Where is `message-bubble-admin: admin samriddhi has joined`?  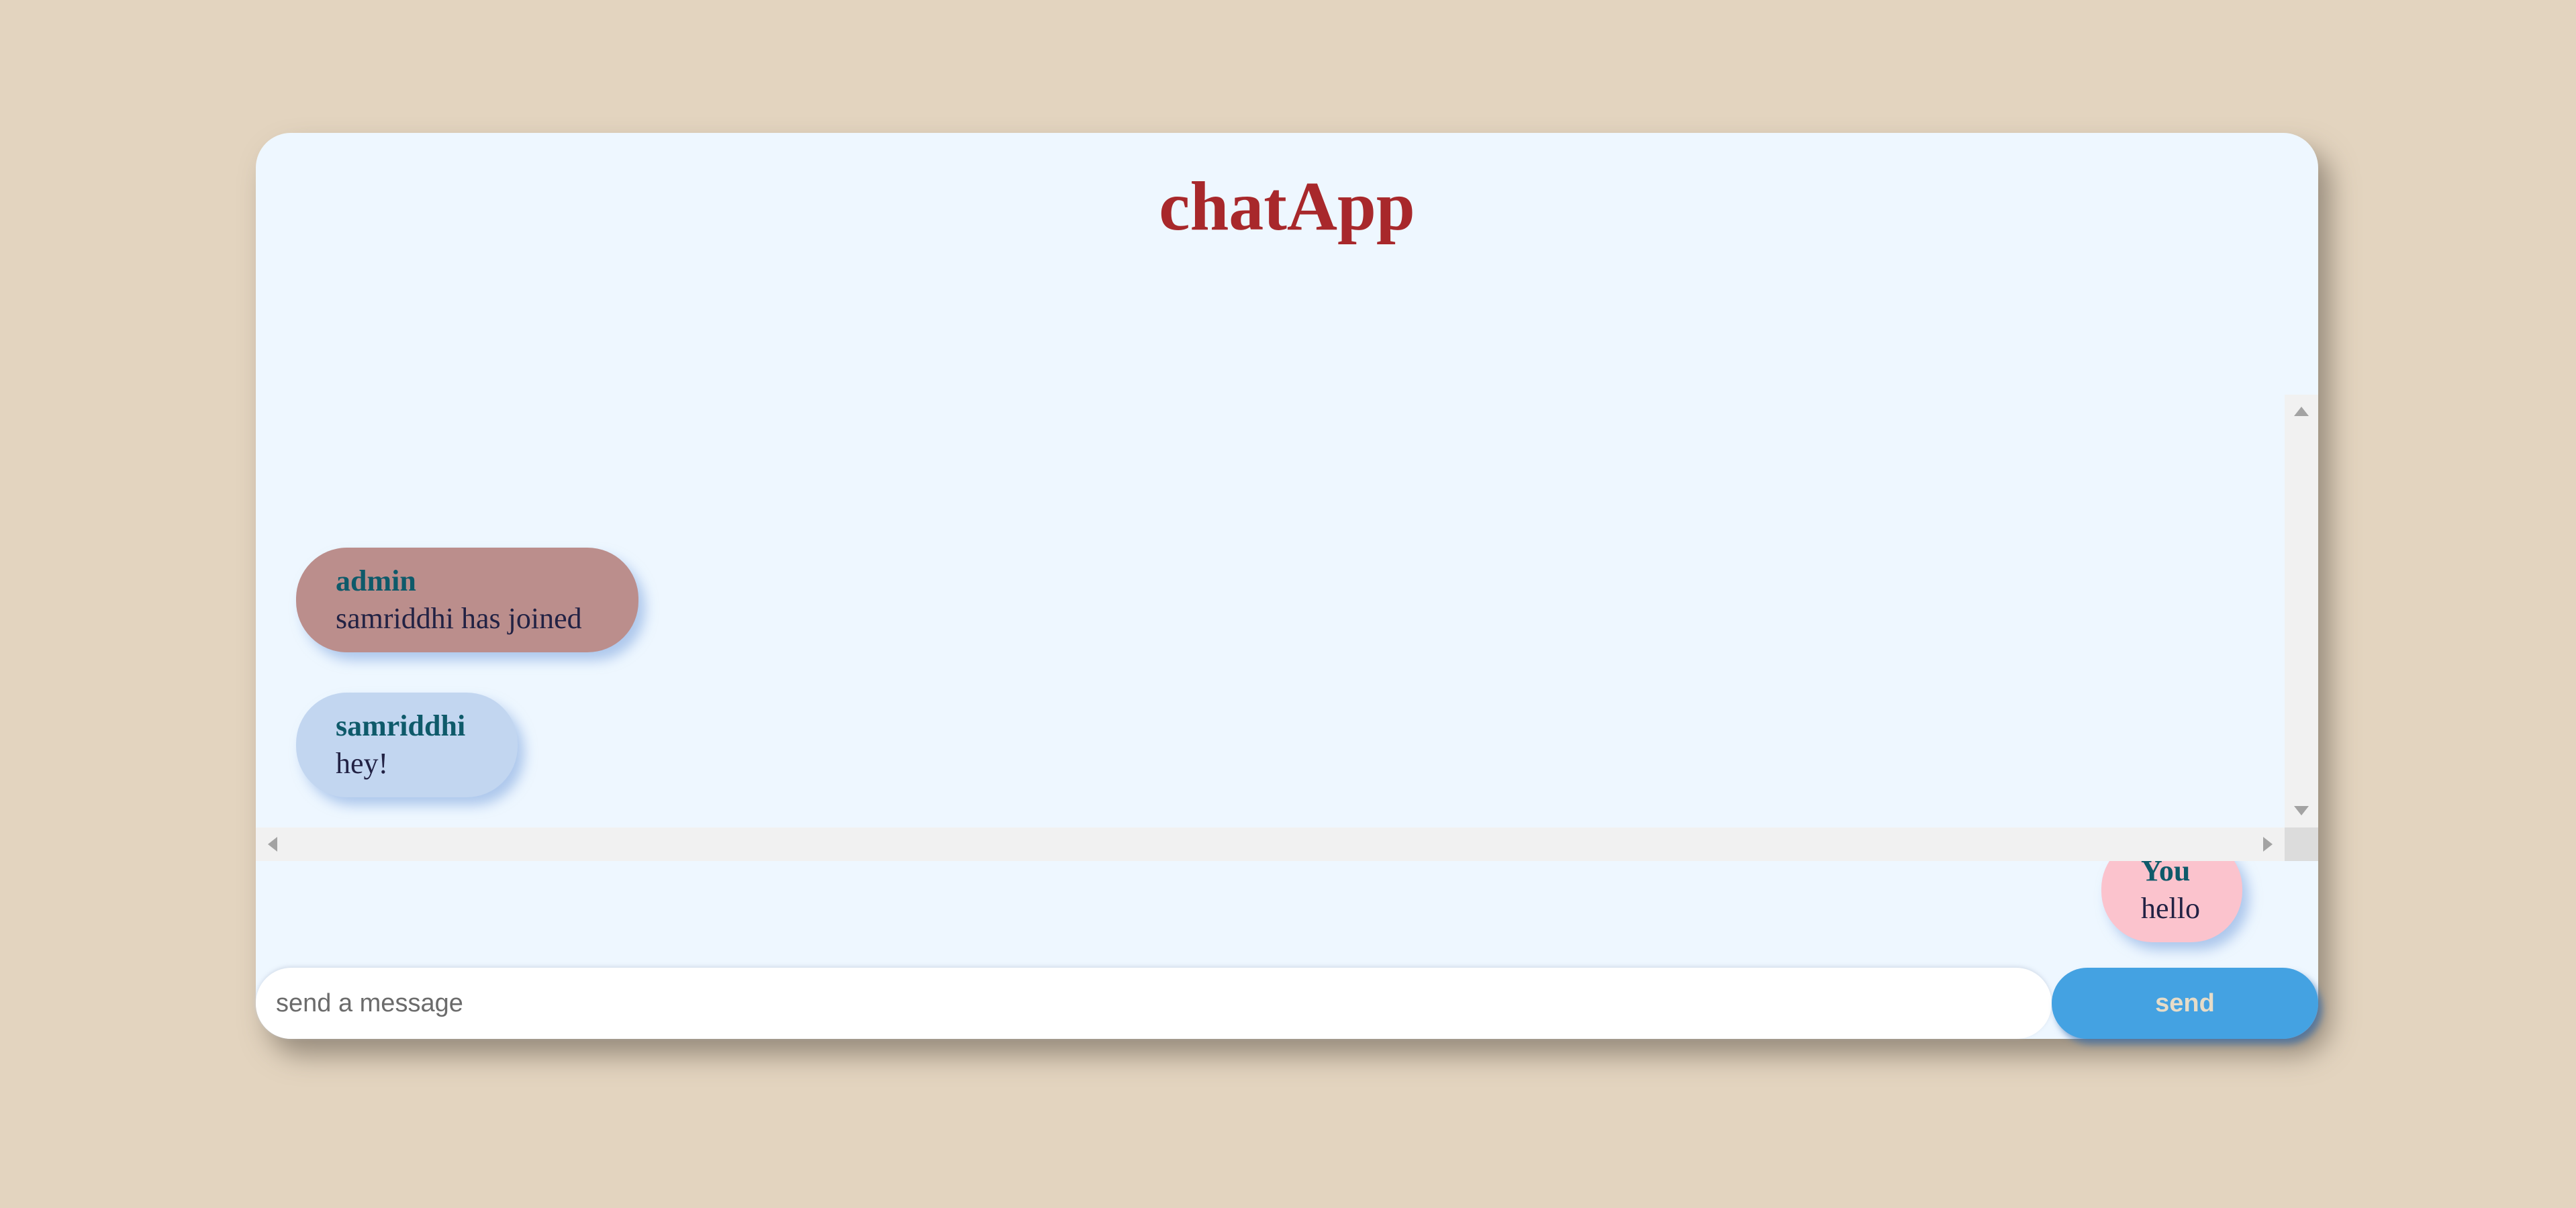 message-bubble-admin: admin samriddhi has joined is located at coordinates (467, 600).